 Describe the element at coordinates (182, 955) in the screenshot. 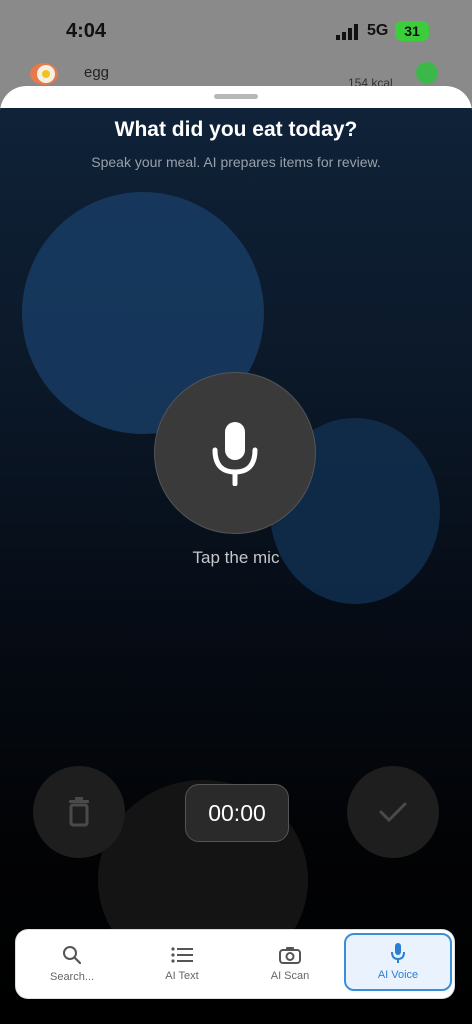

I see `list-icon` at that location.